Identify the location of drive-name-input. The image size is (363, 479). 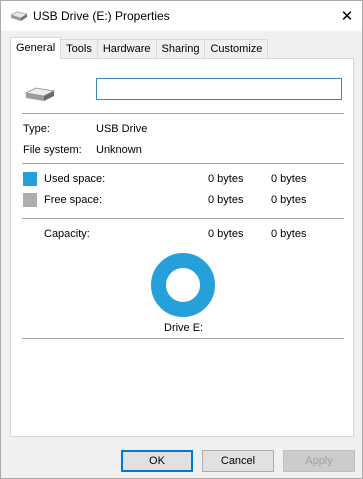
(219, 89).